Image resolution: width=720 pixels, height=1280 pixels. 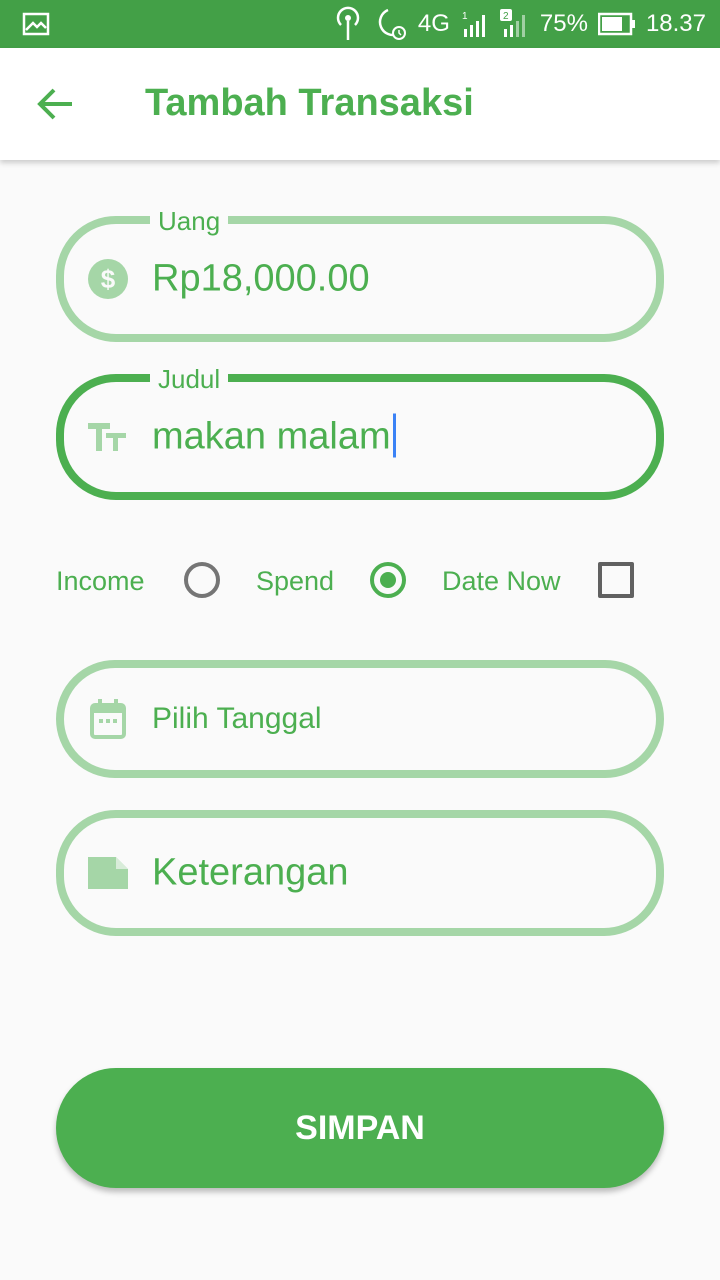 I want to click on battery-percent: 75%, so click(x=563, y=23).